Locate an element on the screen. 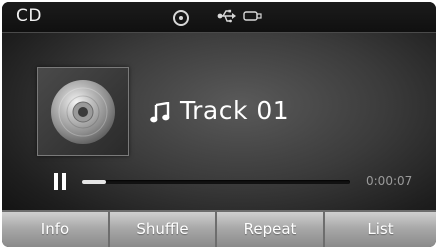 This screenshot has width=438, height=249. disc-icon is located at coordinates (181, 18).